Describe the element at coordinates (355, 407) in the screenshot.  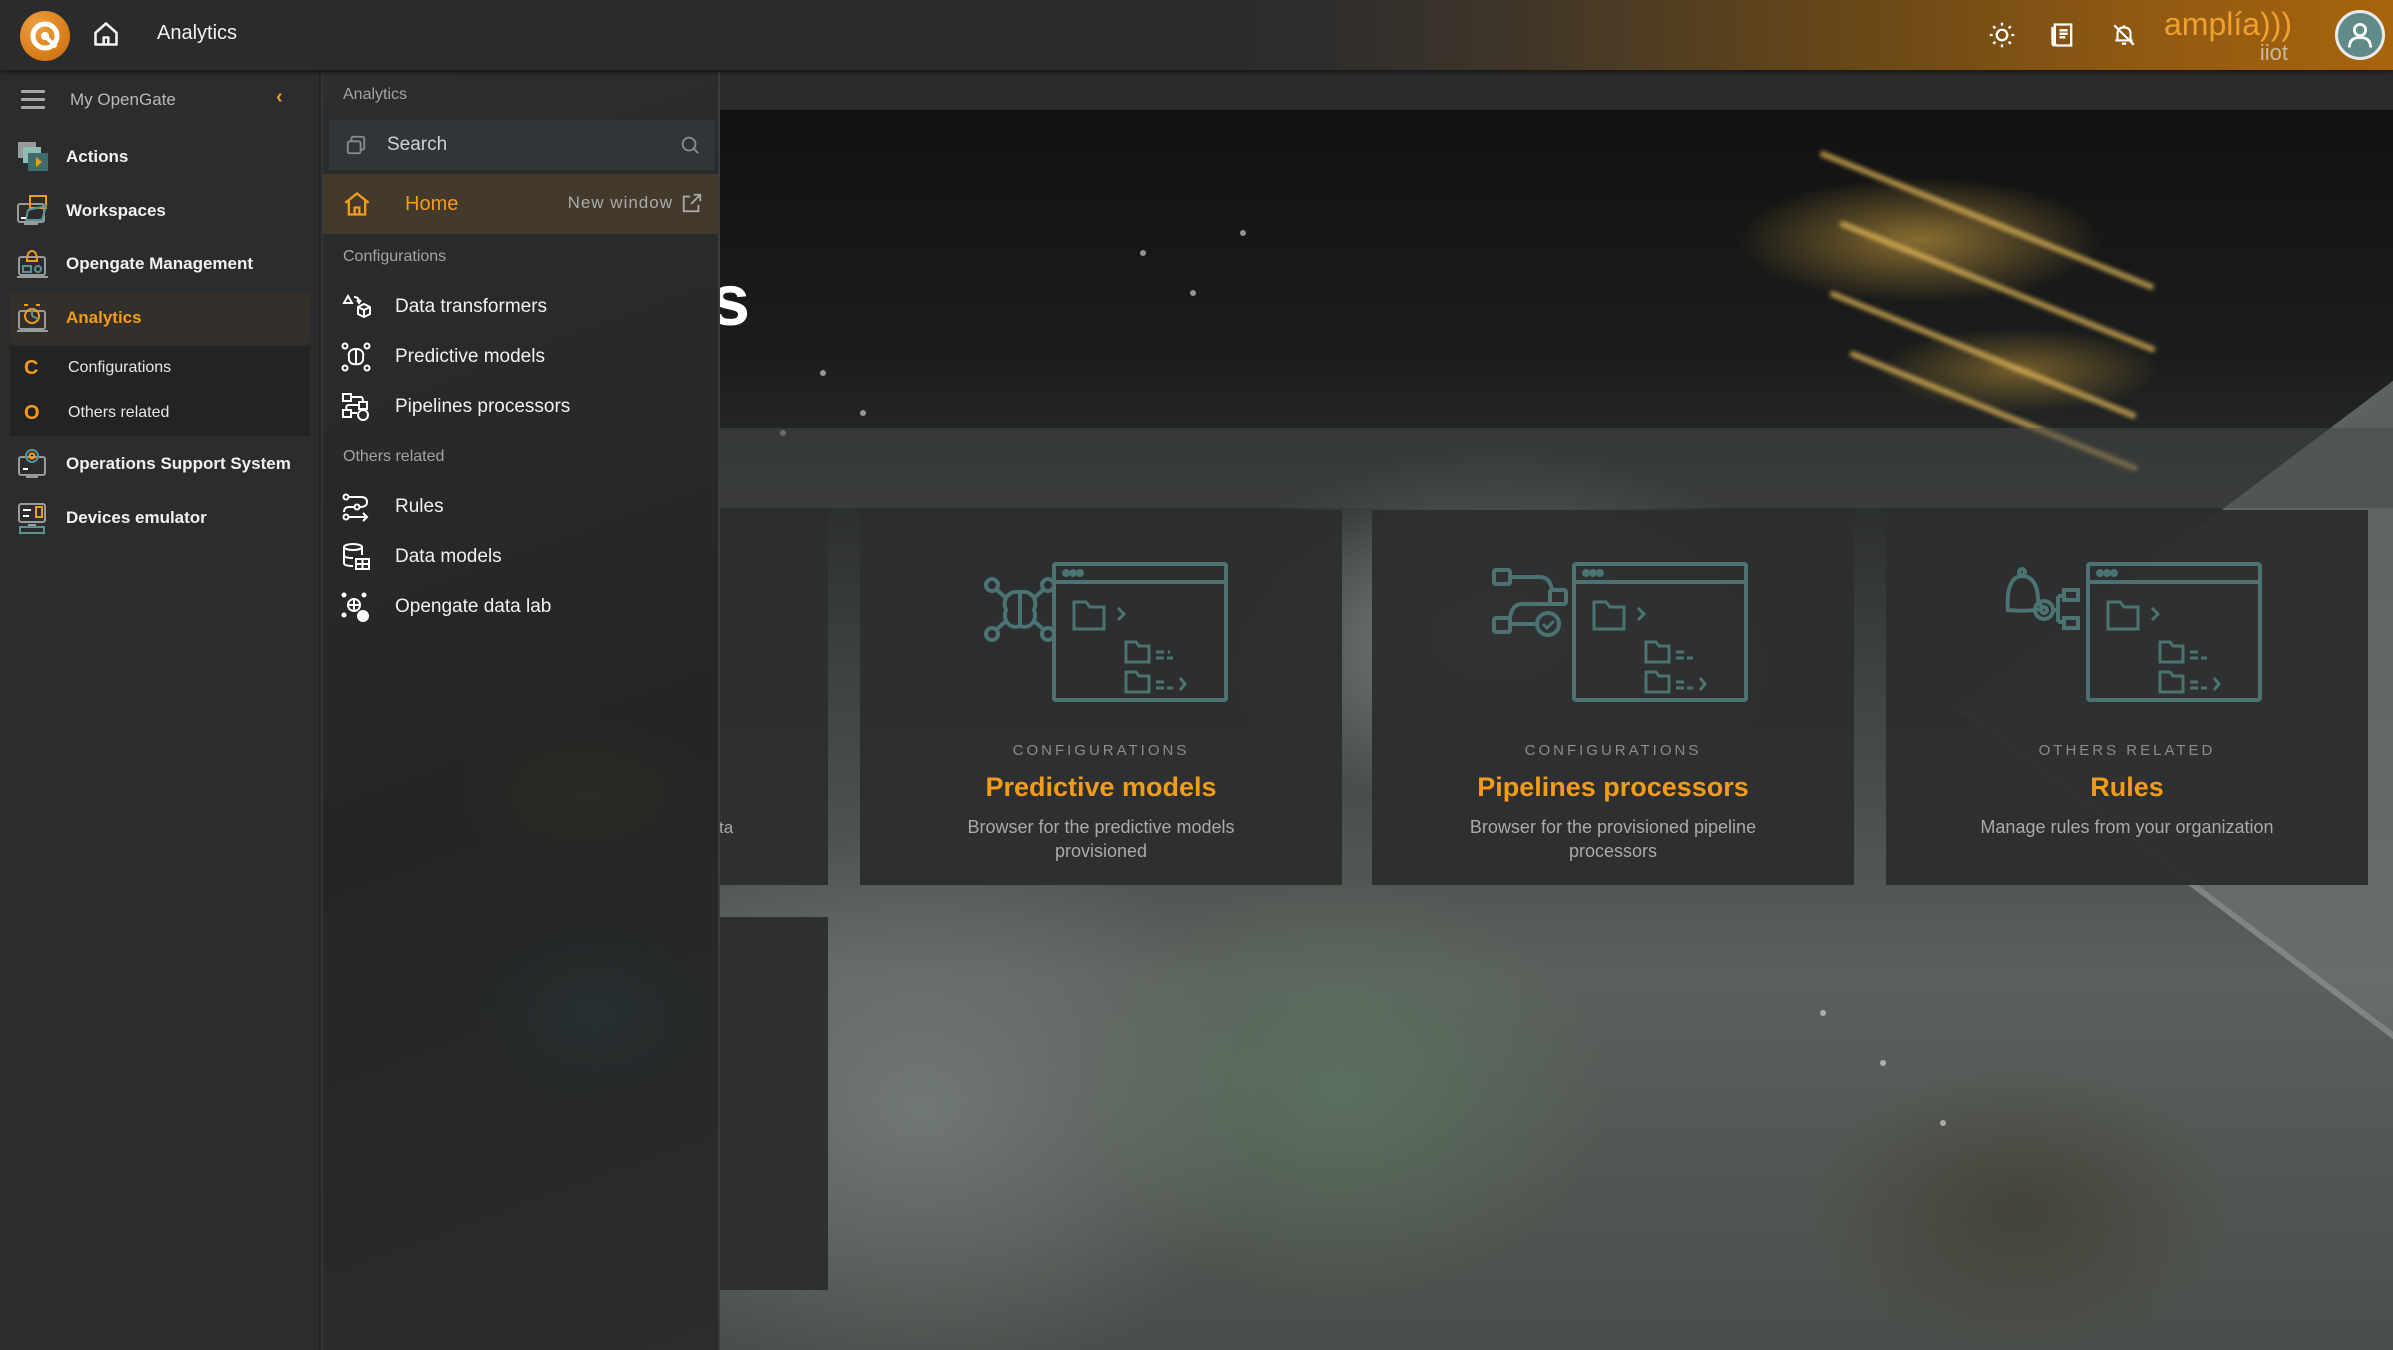
I see `pipelines-processors-icon` at that location.